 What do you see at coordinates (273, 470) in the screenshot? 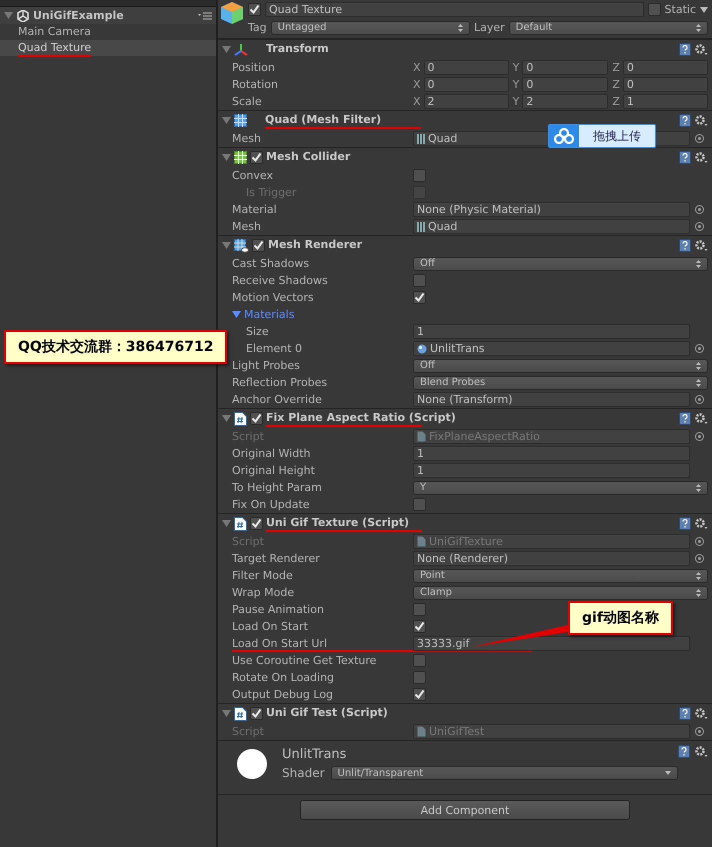
I see `property-label: Original Height` at bounding box center [273, 470].